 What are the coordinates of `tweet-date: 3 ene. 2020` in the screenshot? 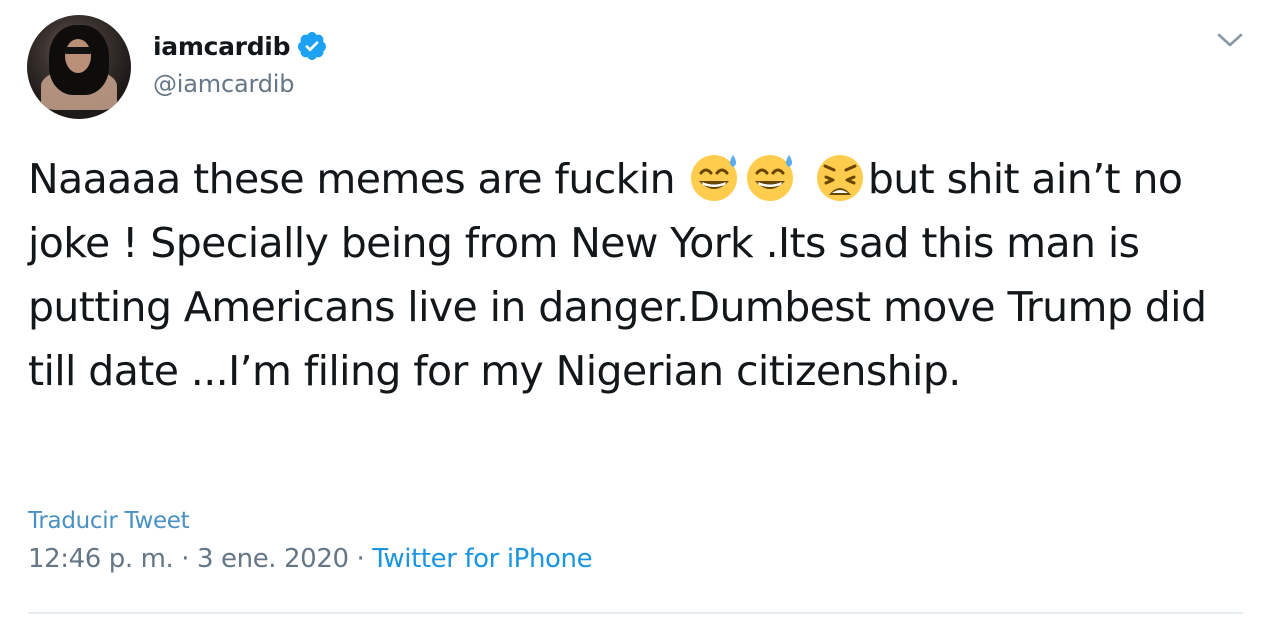 It's located at (273, 559).